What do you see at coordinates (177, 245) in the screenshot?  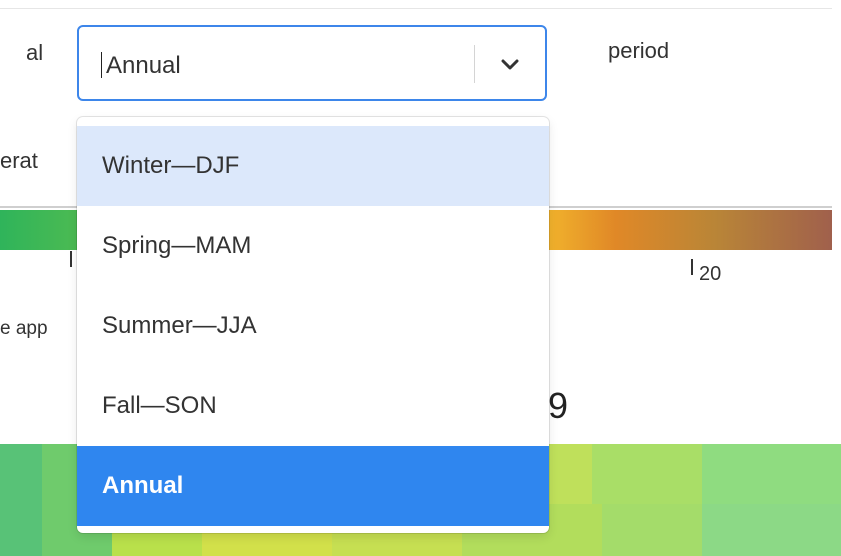 I see `option-label: Spring—MAM` at bounding box center [177, 245].